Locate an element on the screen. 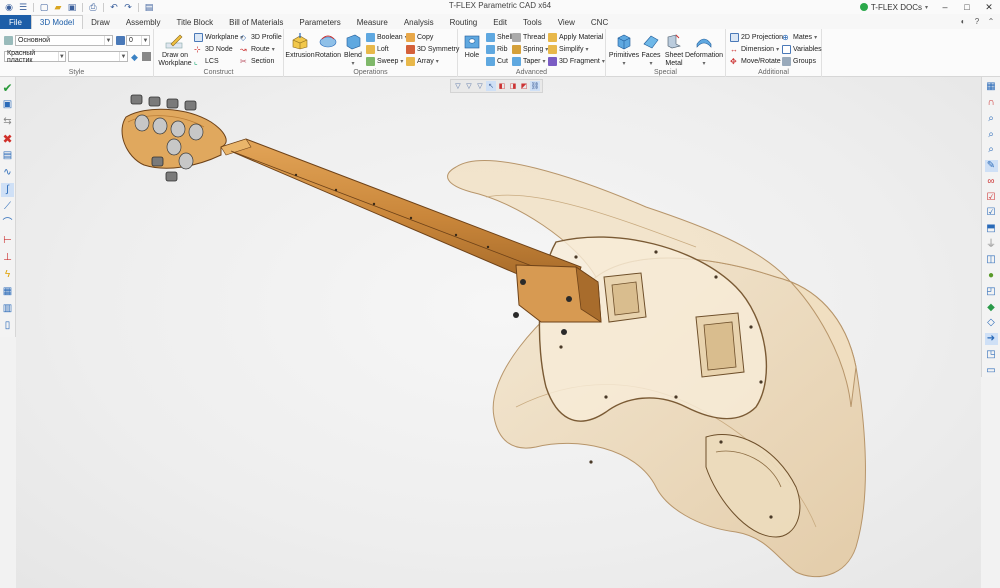 This screenshot has height=588, width=1000. tab-edit: Edit is located at coordinates (500, 22).